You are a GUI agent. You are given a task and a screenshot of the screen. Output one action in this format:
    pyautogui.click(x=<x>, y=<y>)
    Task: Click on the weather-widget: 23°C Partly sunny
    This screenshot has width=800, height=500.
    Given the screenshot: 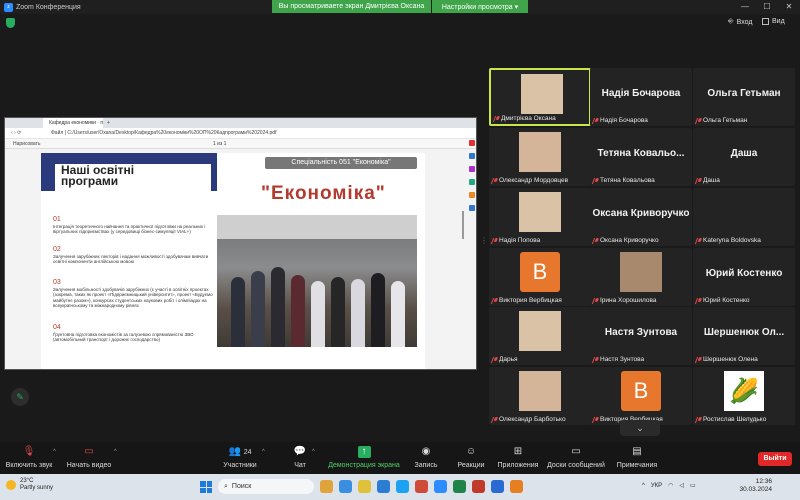 What is the action you would take?
    pyautogui.click(x=29, y=485)
    